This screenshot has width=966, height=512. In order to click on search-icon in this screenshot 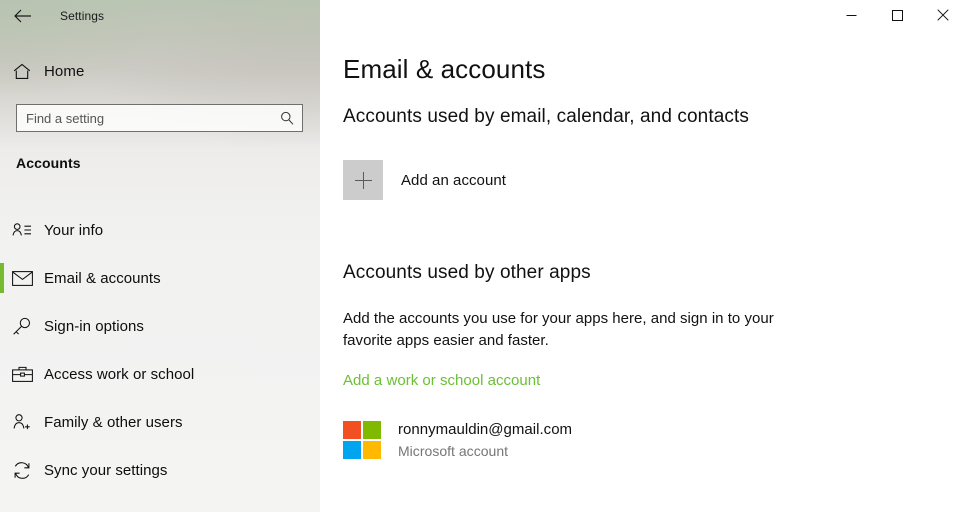, I will do `click(287, 118)`.